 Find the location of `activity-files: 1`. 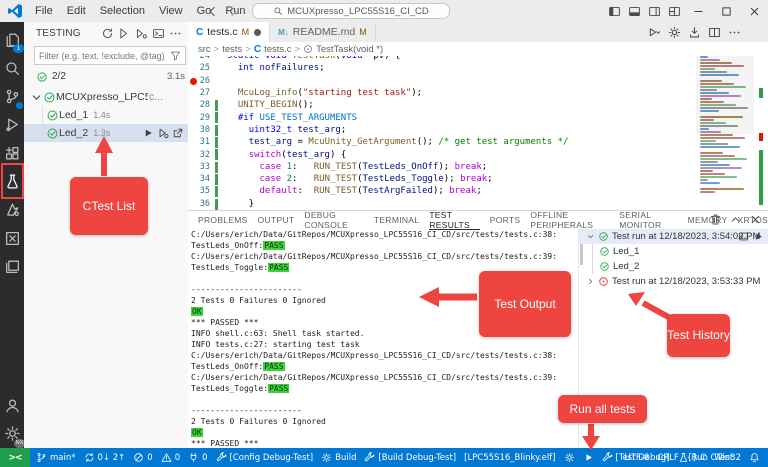

activity-files: 1 is located at coordinates (12, 40).